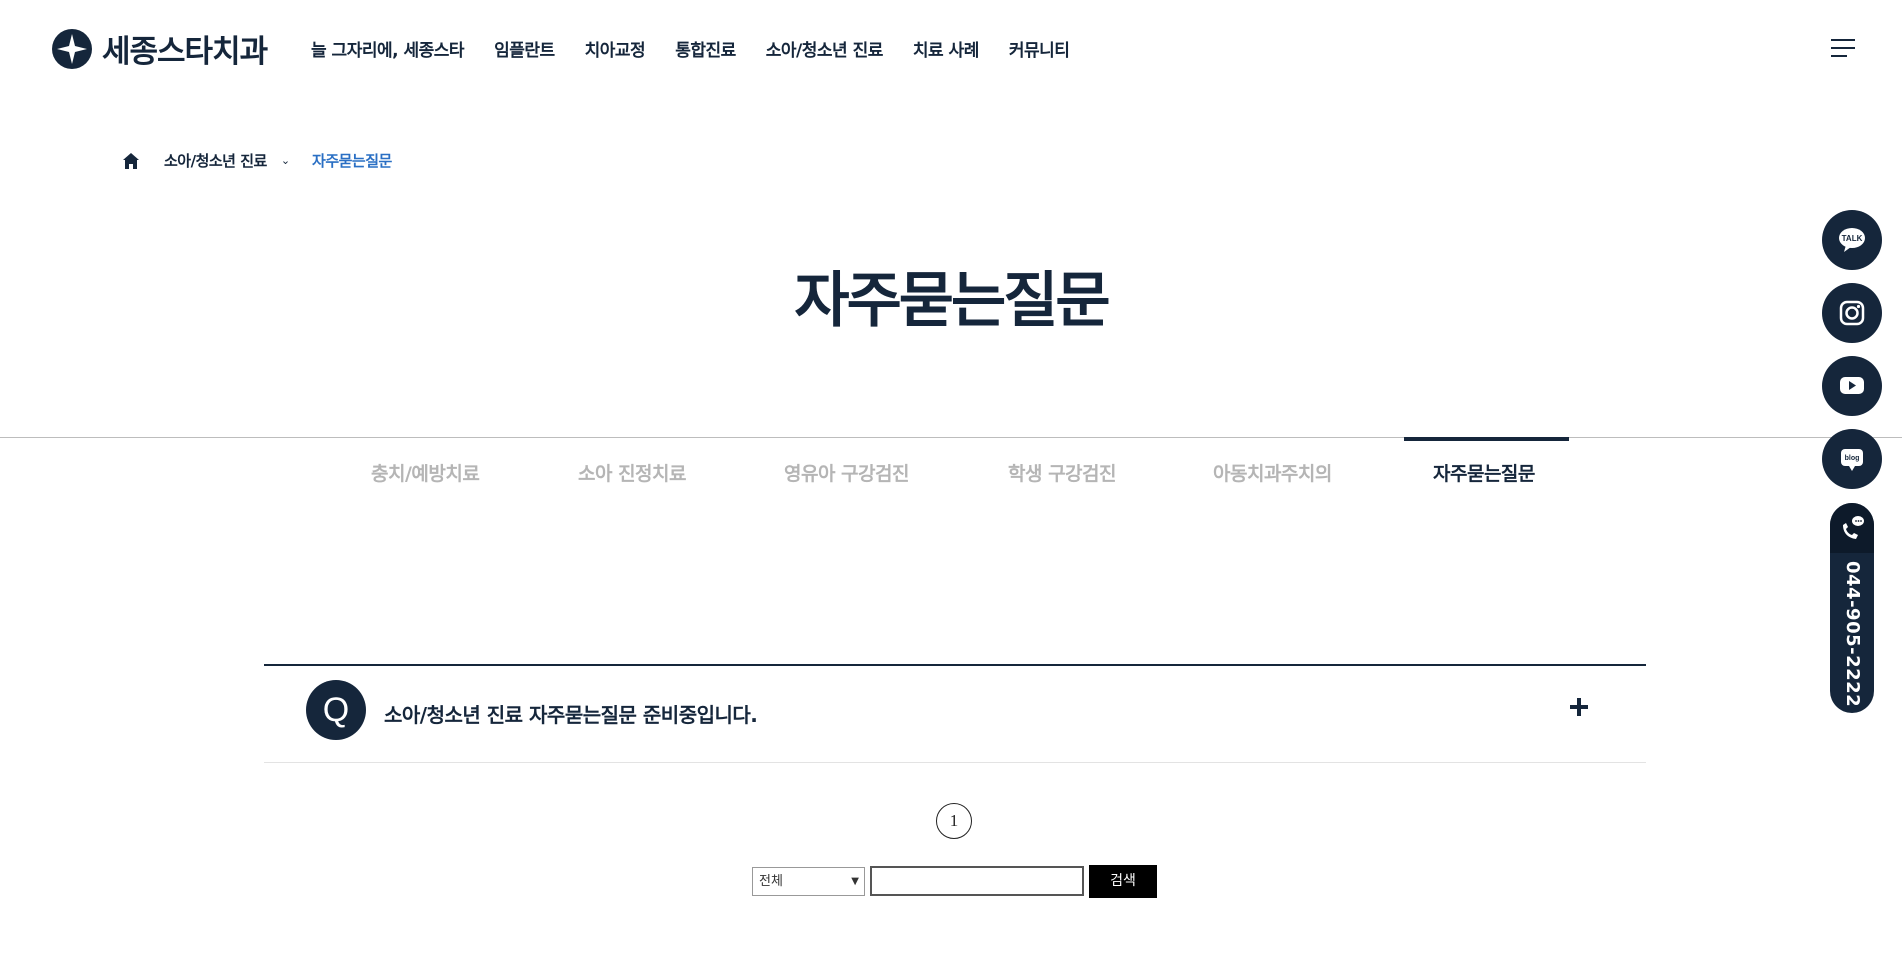 The height and width of the screenshot is (975, 1902). I want to click on kakao-talk-icon: TALK, so click(1852, 240).